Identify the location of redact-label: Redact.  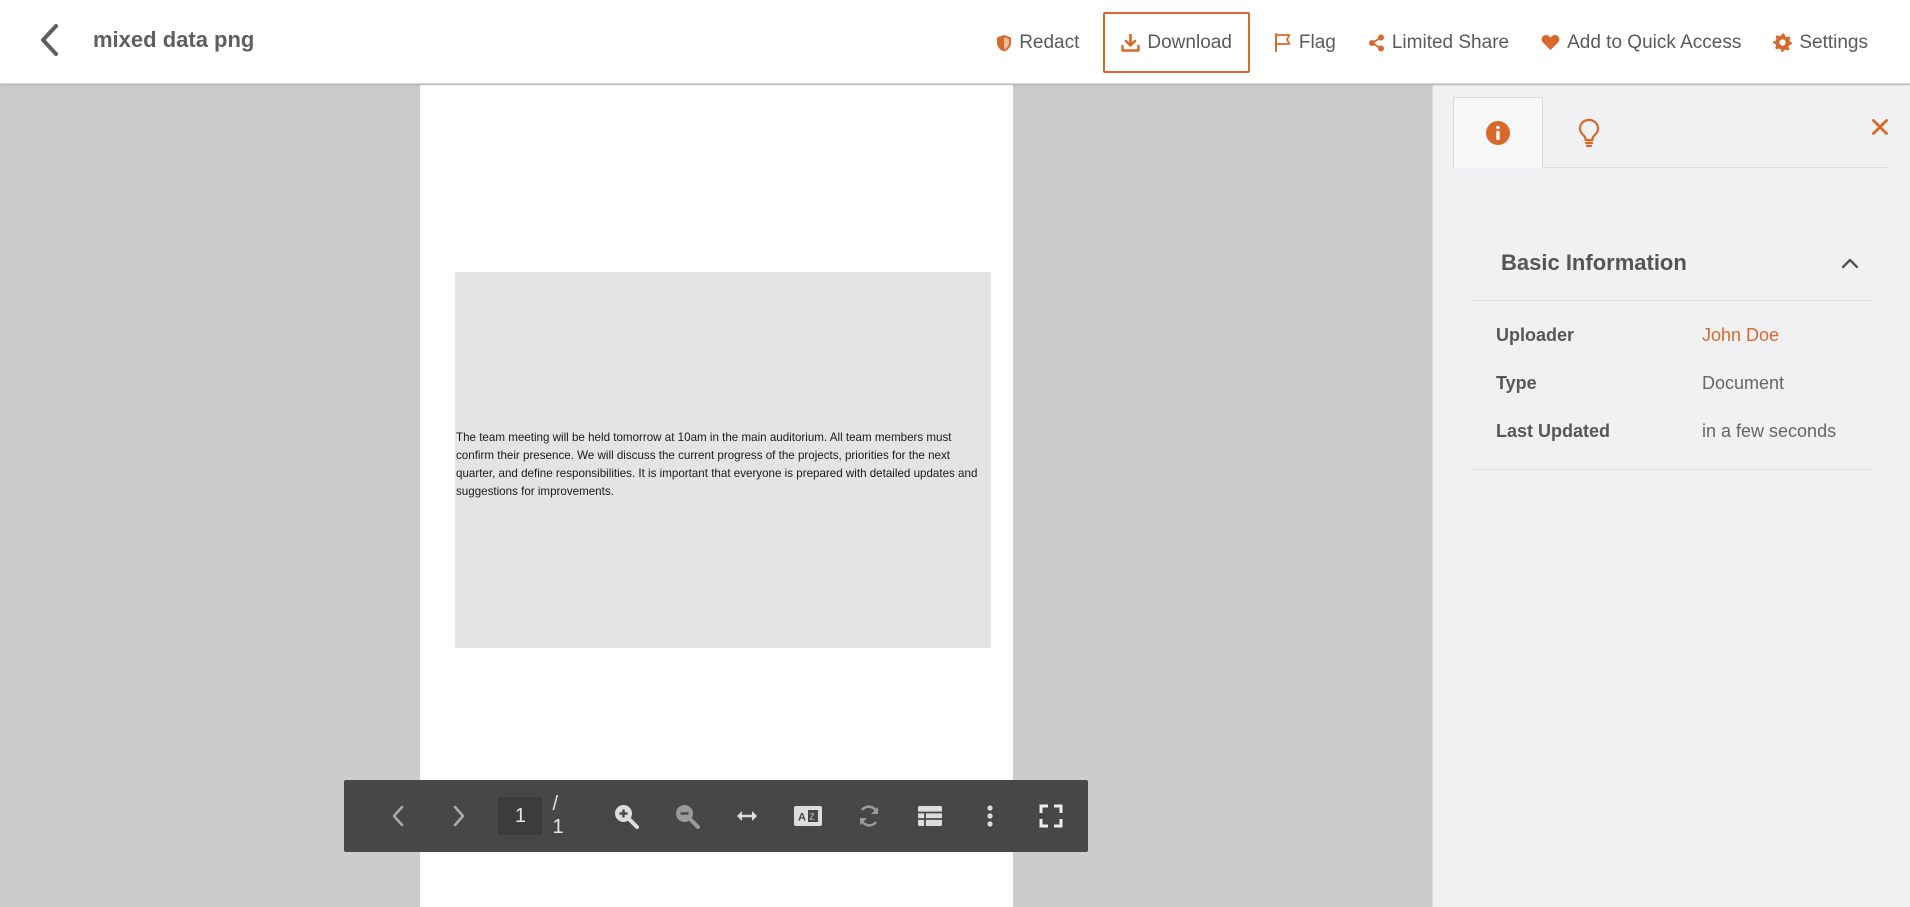
(1049, 42).